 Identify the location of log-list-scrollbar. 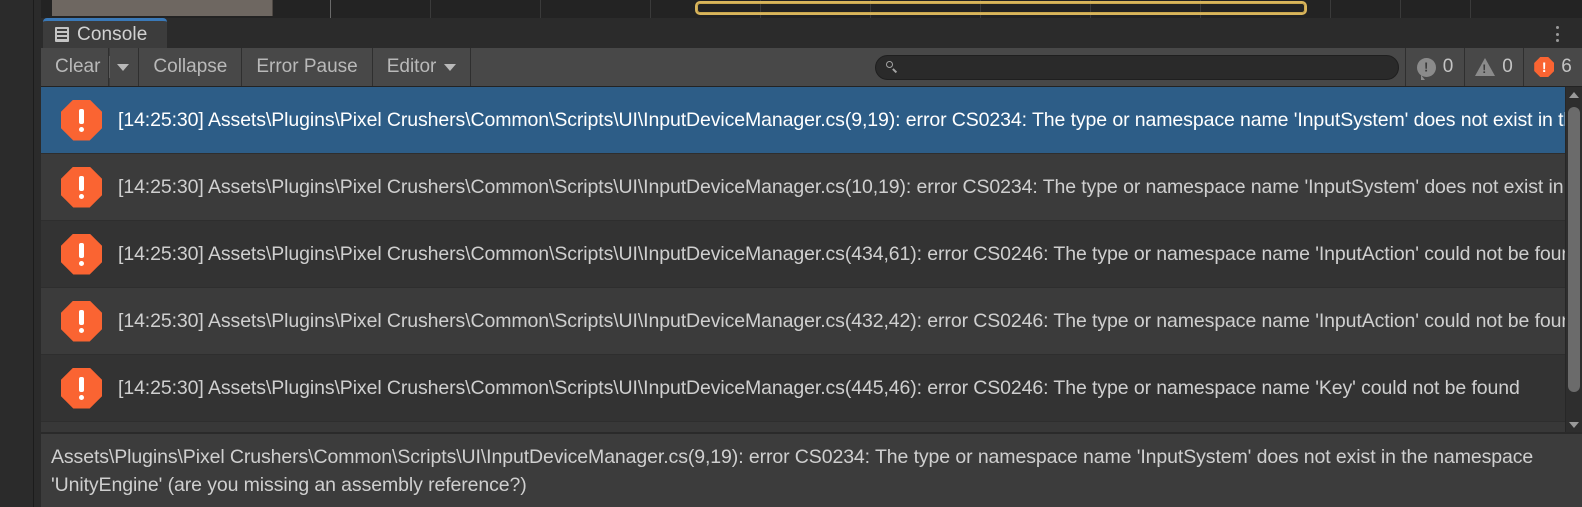
(1573, 260).